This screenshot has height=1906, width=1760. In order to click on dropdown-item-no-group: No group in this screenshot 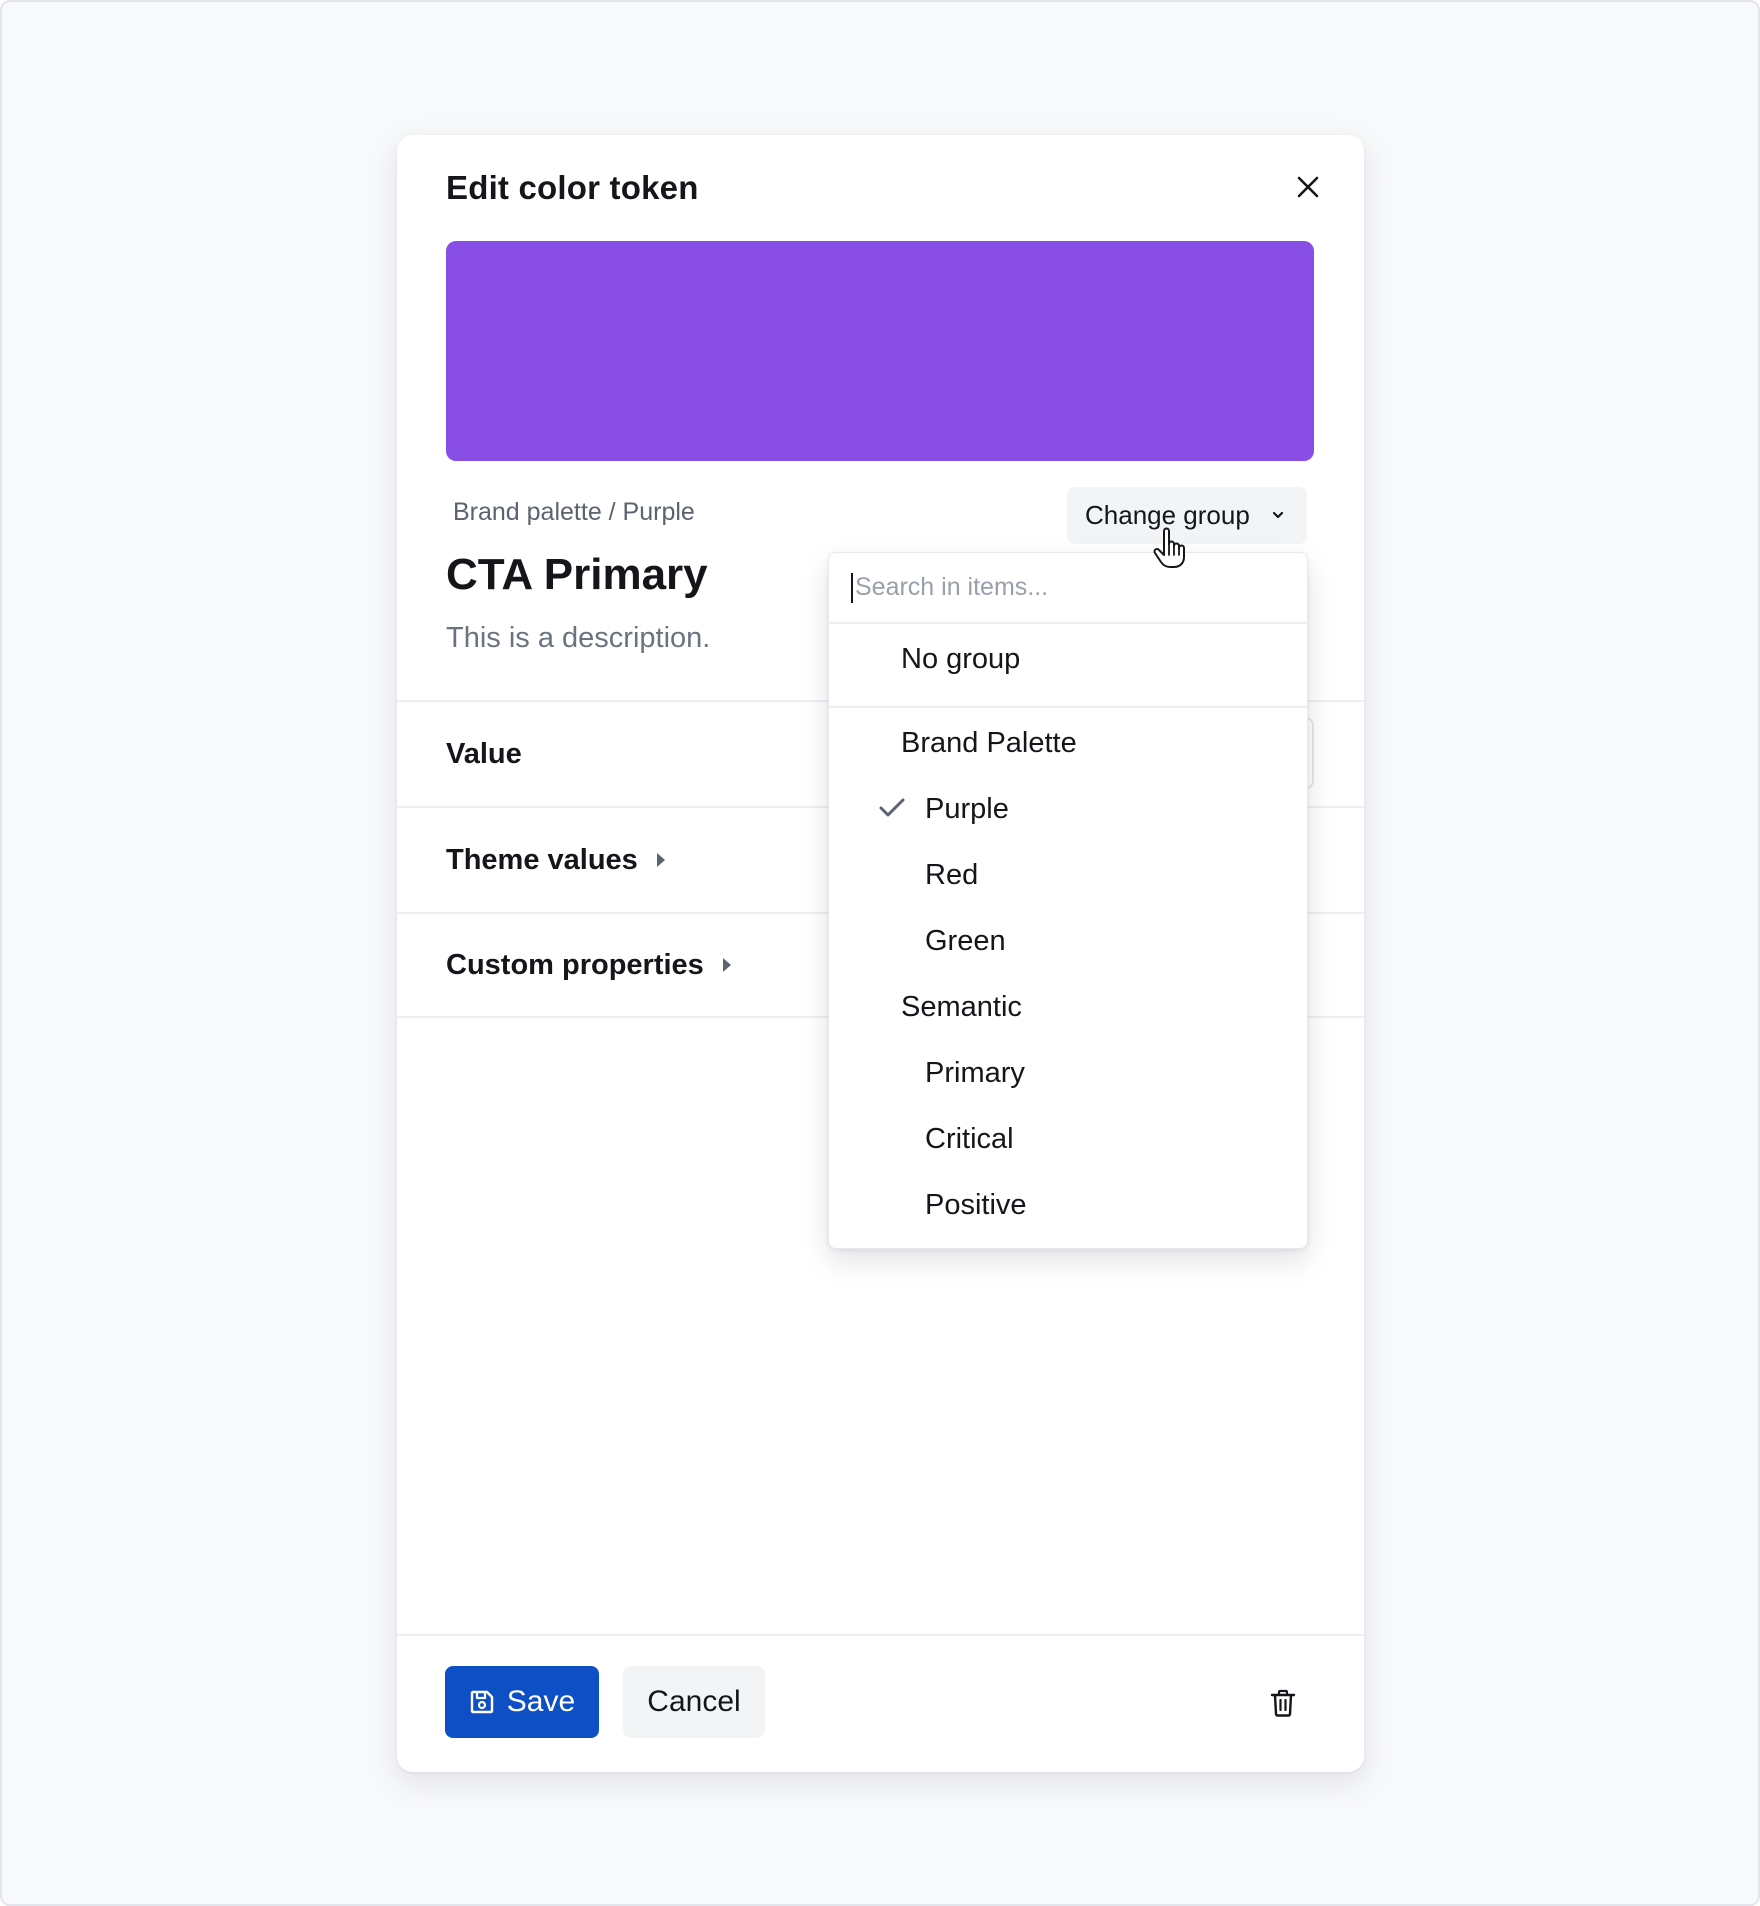, I will do `click(1068, 659)`.